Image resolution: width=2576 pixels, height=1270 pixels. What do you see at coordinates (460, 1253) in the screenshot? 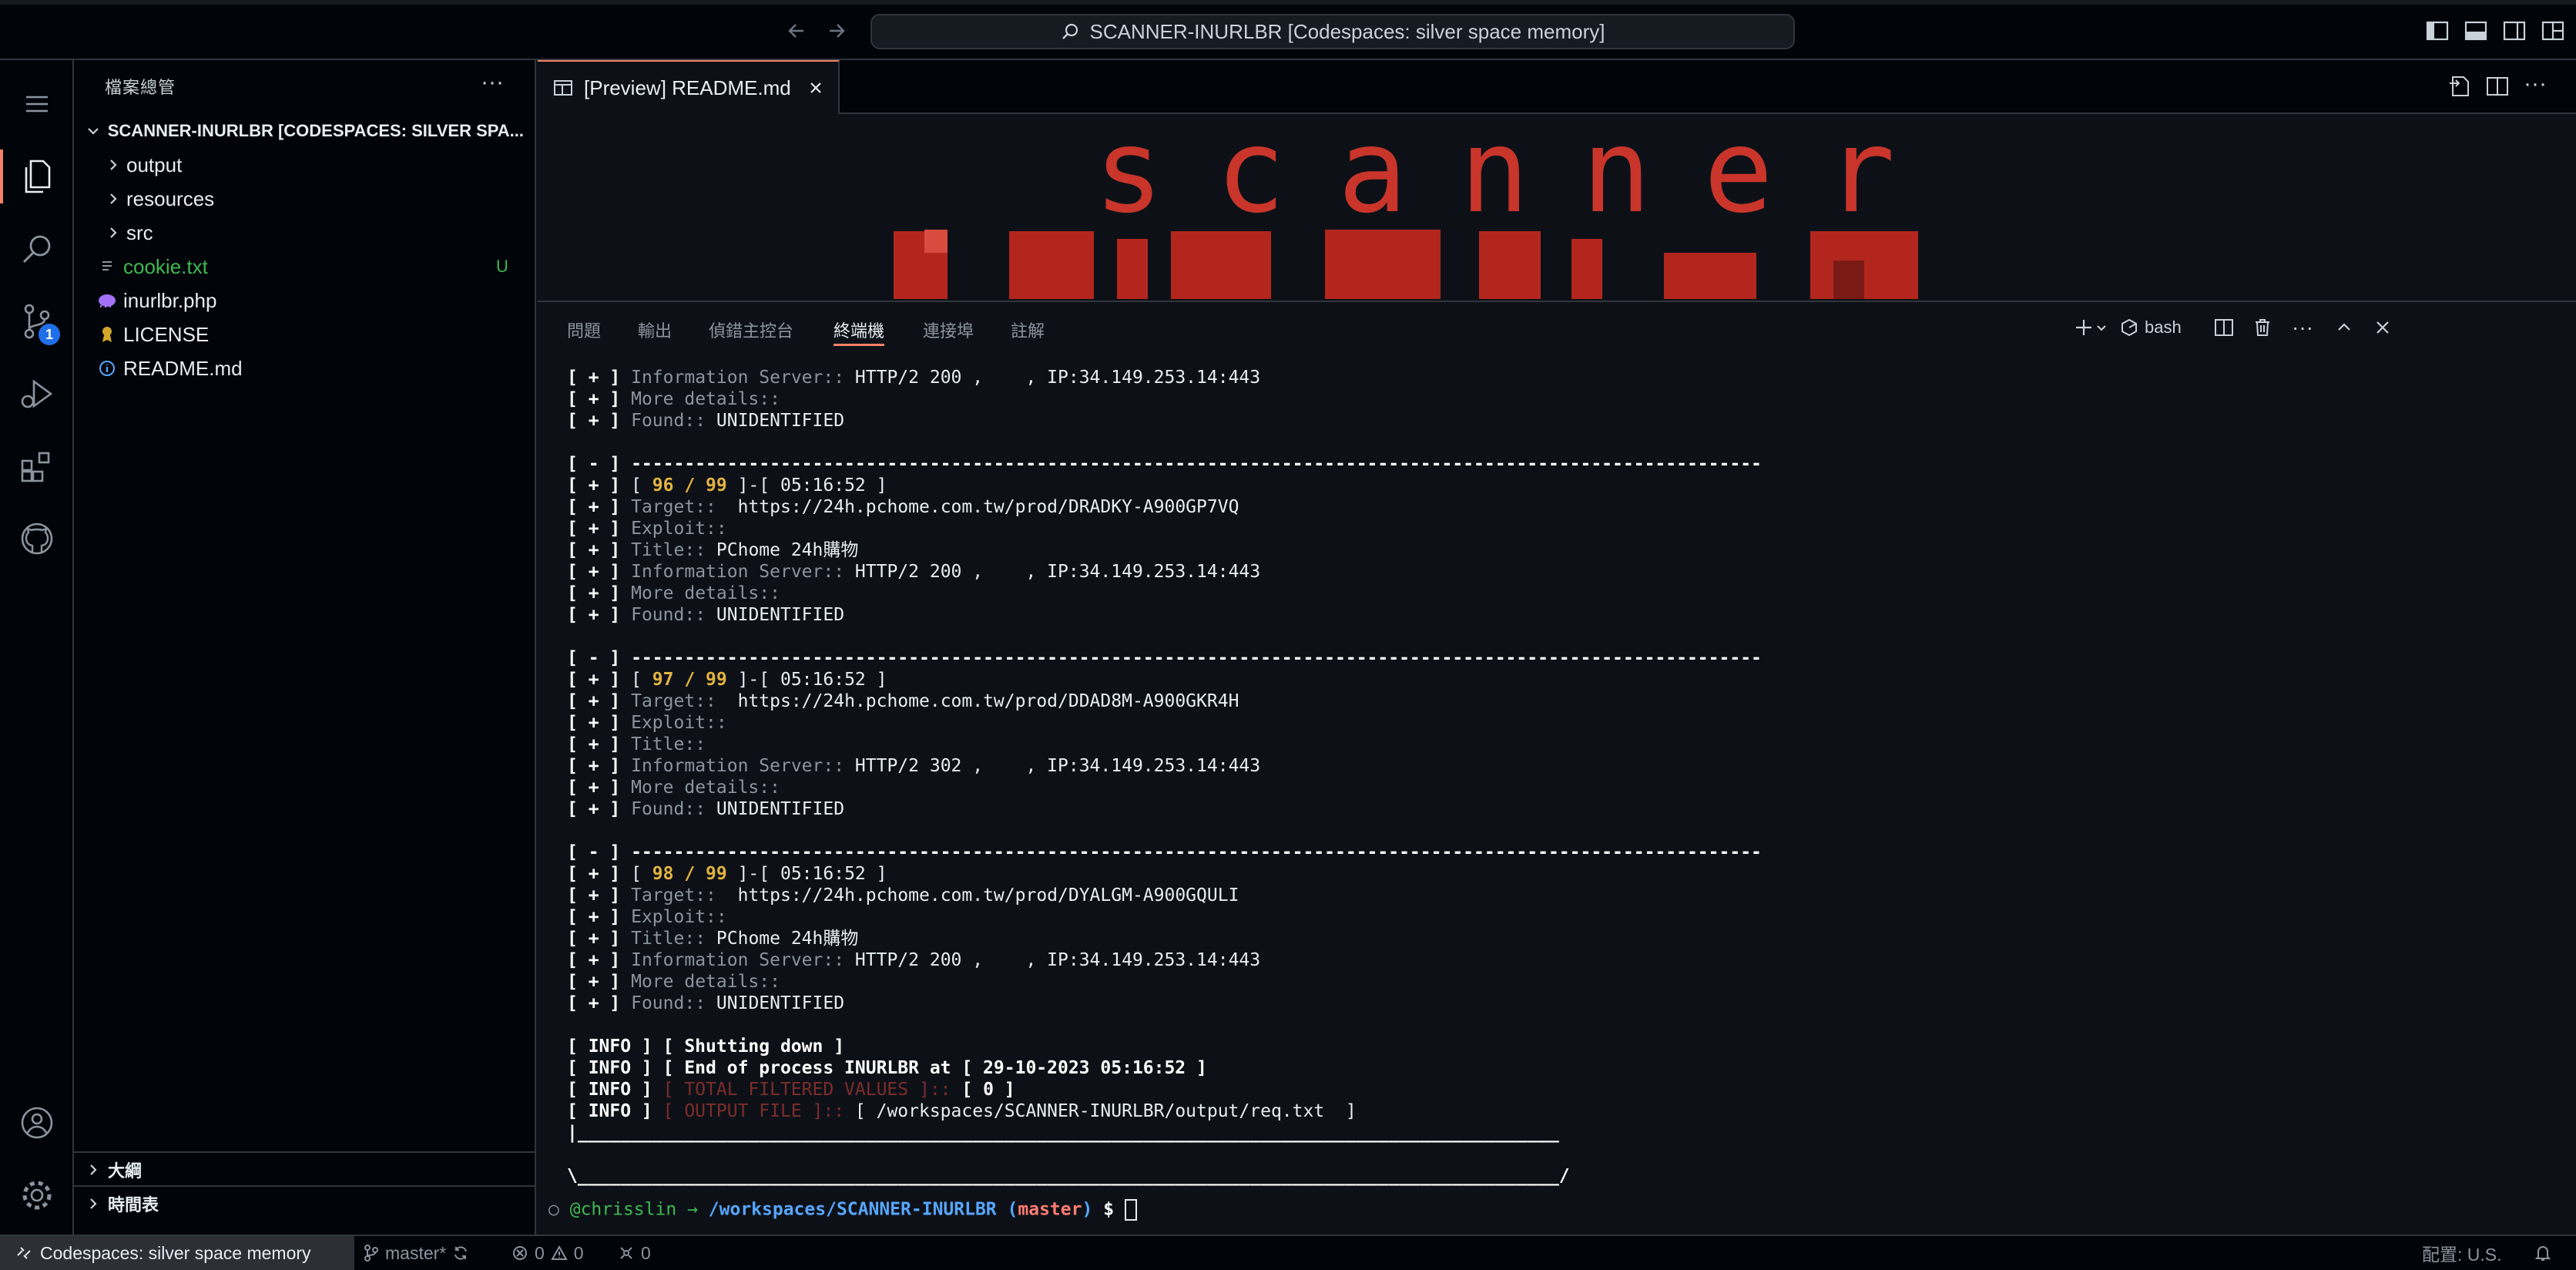
I see `sync-icon` at bounding box center [460, 1253].